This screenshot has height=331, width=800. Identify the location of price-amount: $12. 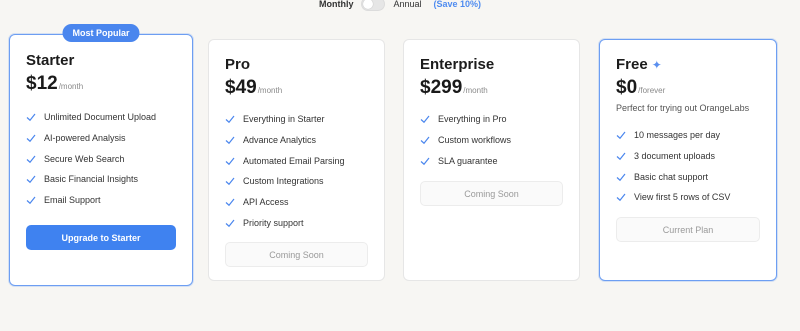
(42, 83).